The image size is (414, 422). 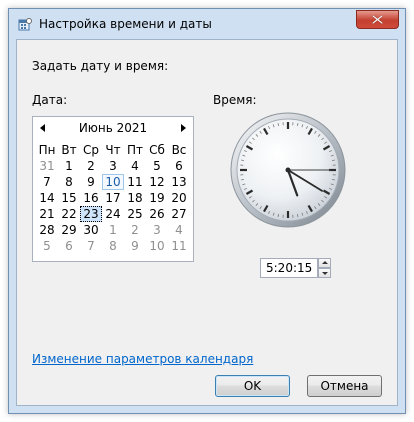 I want to click on calendar-week-row: 14 15 16 17 18 19 20, so click(x=113, y=198).